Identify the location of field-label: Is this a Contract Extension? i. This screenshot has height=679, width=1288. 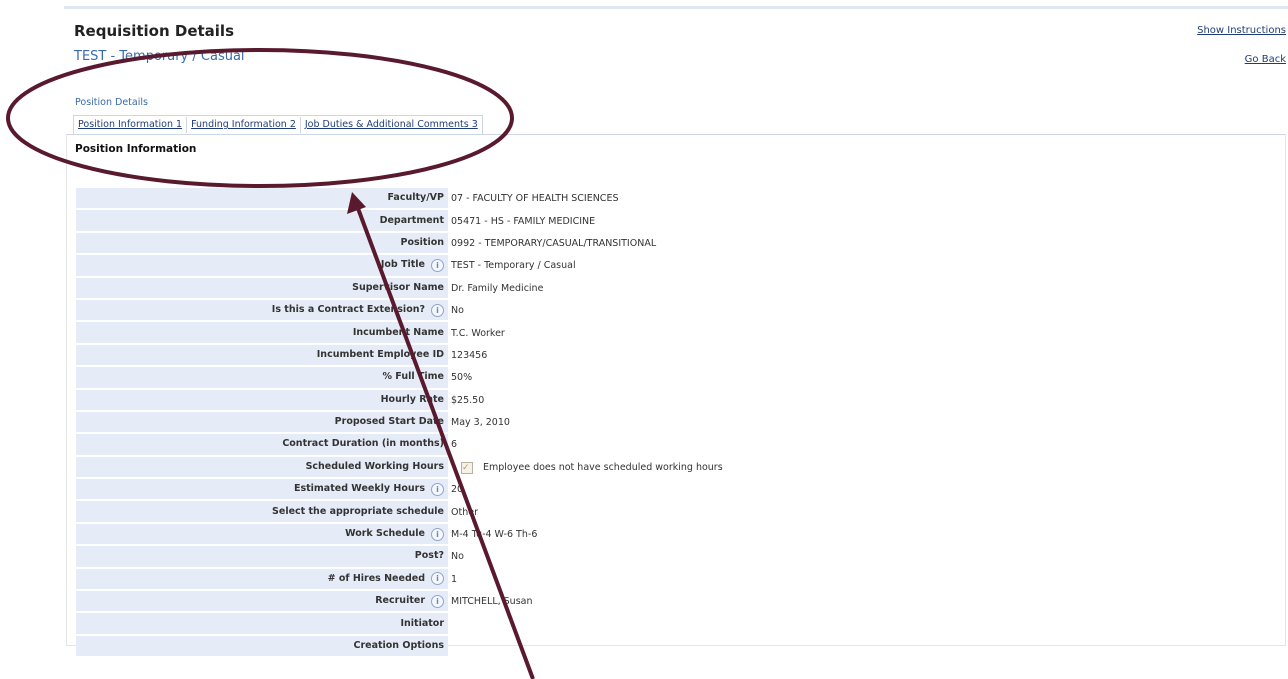
(262, 311).